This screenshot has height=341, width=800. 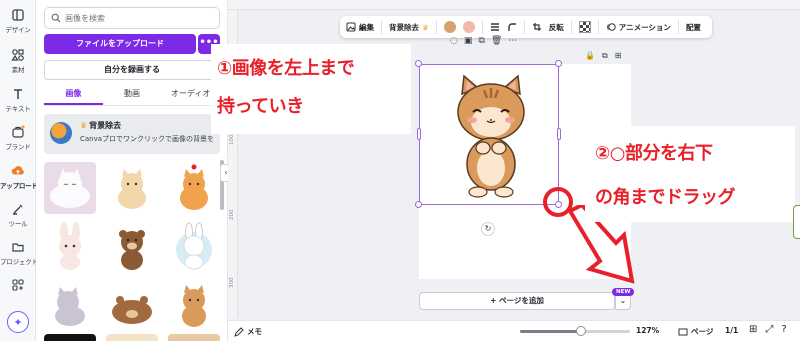 What do you see at coordinates (556, 27) in the screenshot?
I see `flip-button: 反転` at bounding box center [556, 27].